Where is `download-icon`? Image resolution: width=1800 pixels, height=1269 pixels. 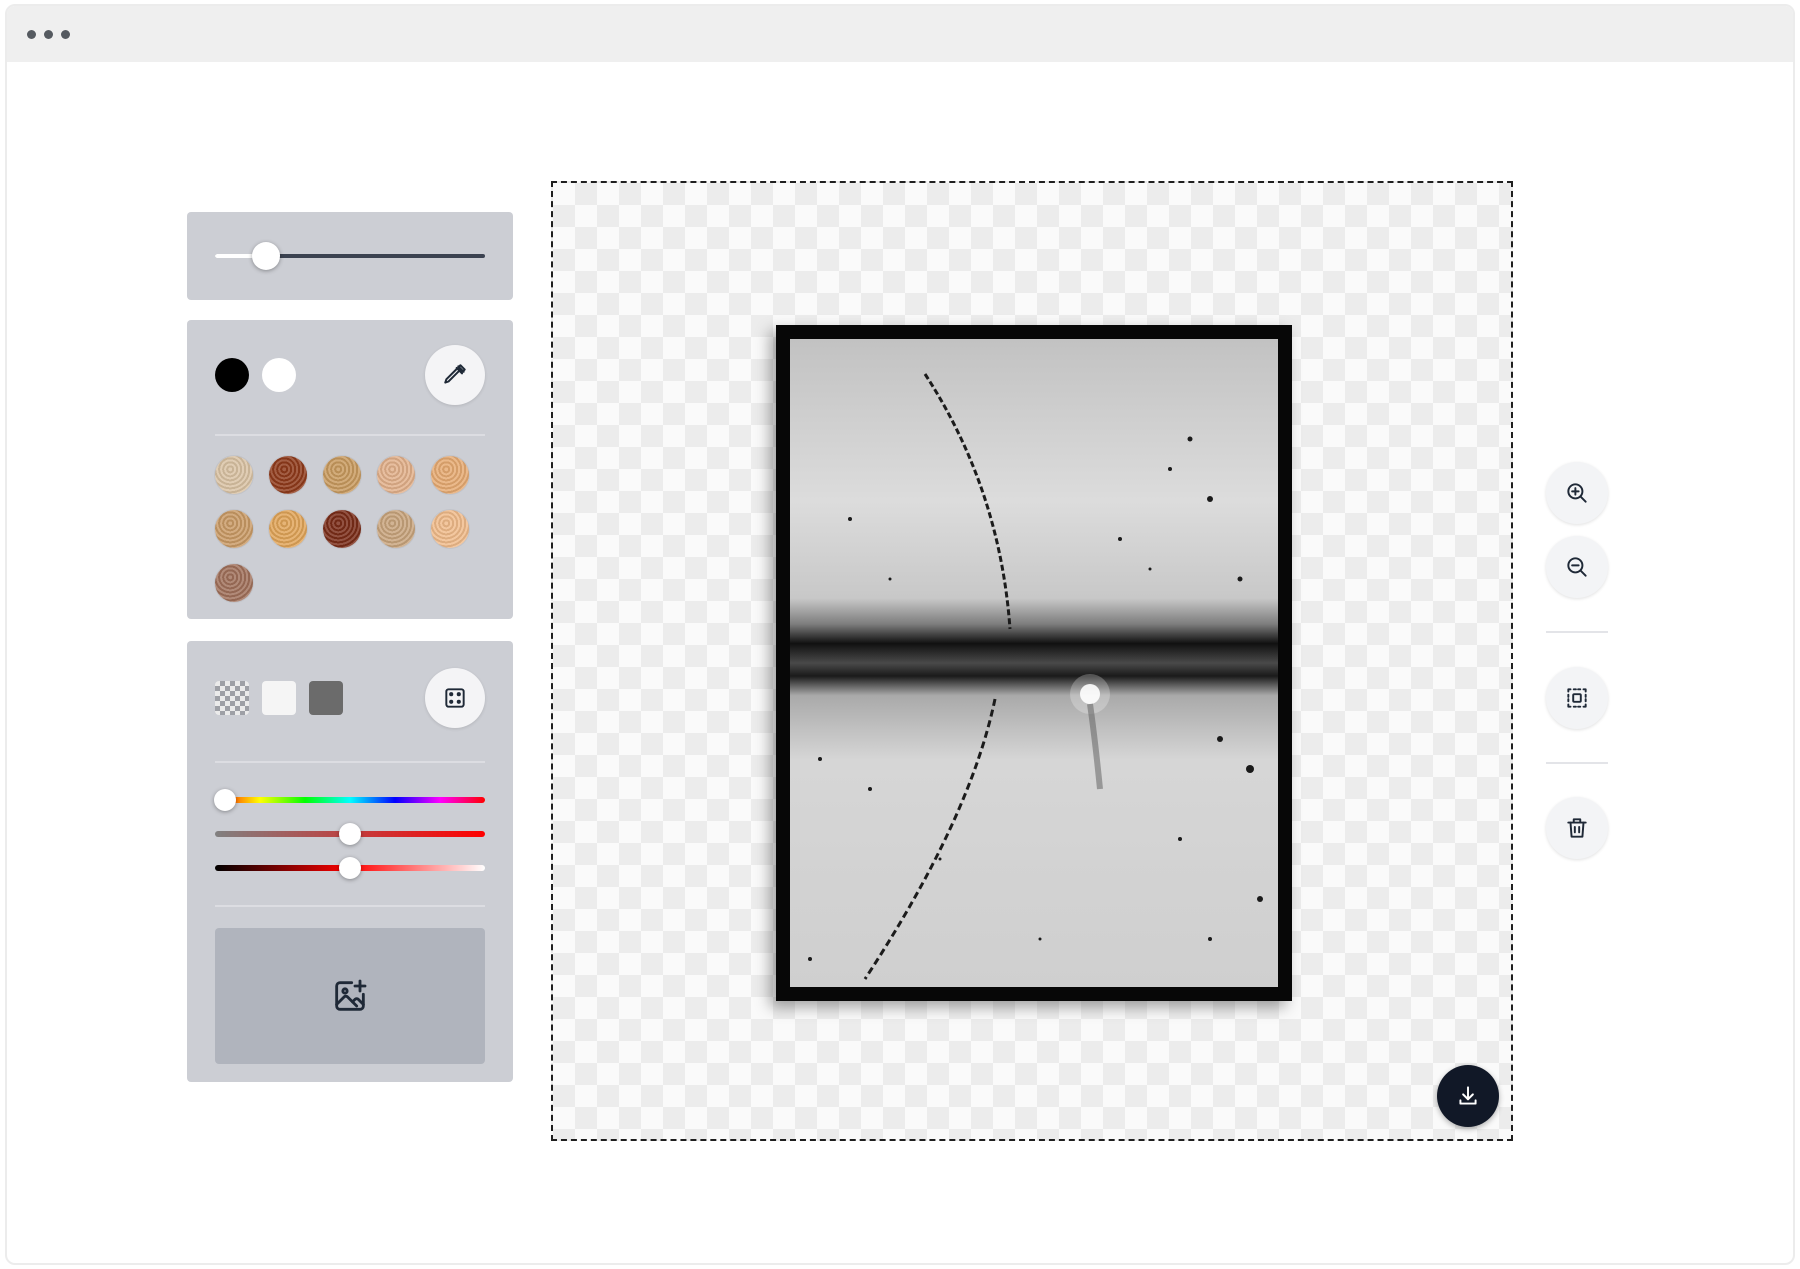
download-icon is located at coordinates (1468, 1095).